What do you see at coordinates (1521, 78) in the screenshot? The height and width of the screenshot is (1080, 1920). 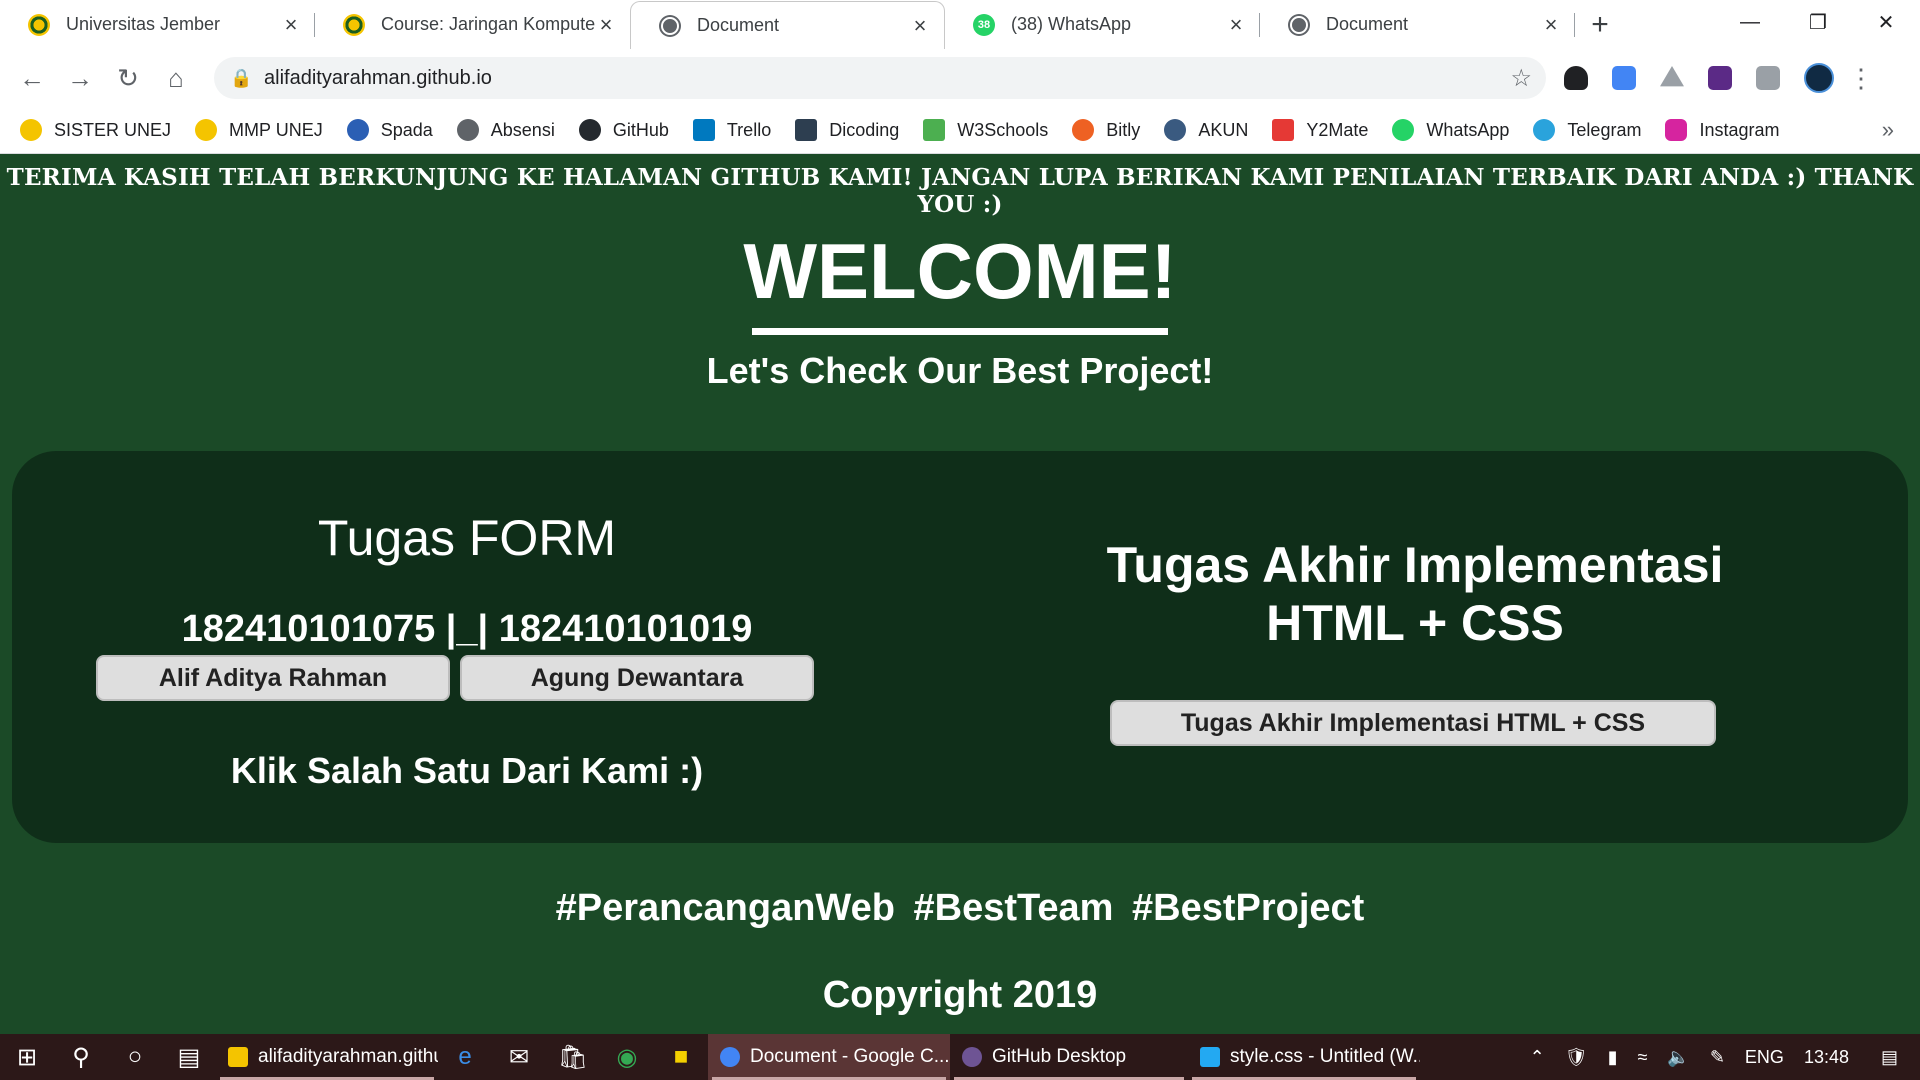 I see `bookmark-star-icon: ☆` at bounding box center [1521, 78].